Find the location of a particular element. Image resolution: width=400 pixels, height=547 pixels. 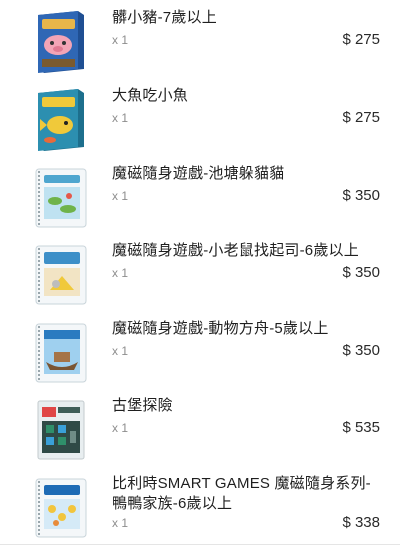

product-image-dirty-pig is located at coordinates (60, 41).